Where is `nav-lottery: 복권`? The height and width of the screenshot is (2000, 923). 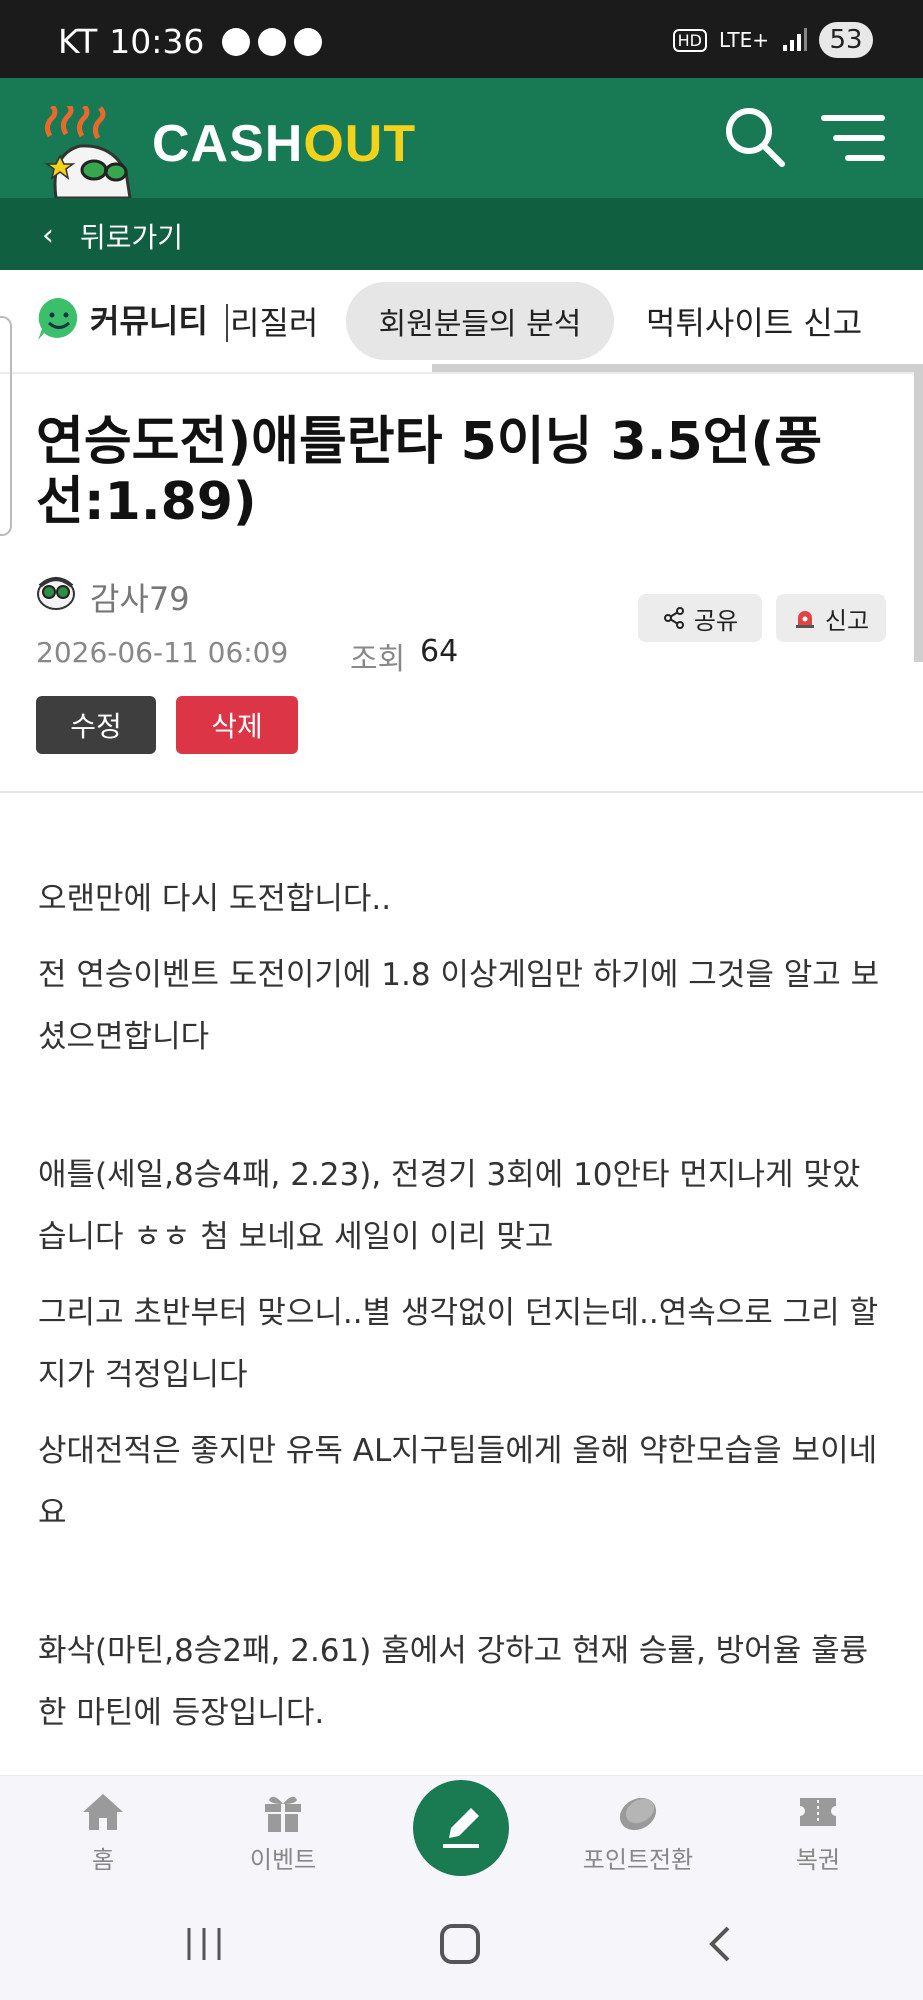 nav-lottery: 복권 is located at coordinates (818, 1832).